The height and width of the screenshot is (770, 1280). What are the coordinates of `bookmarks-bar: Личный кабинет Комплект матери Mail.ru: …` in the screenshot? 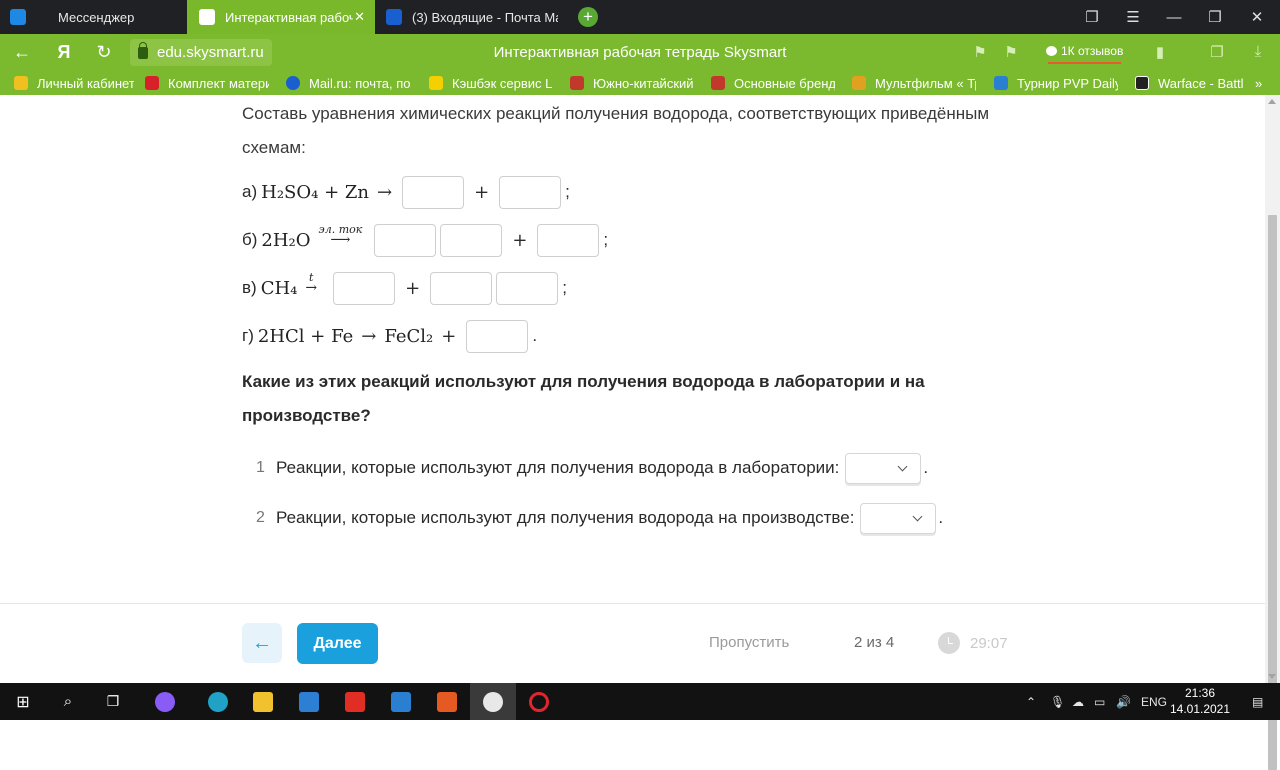 It's located at (640, 83).